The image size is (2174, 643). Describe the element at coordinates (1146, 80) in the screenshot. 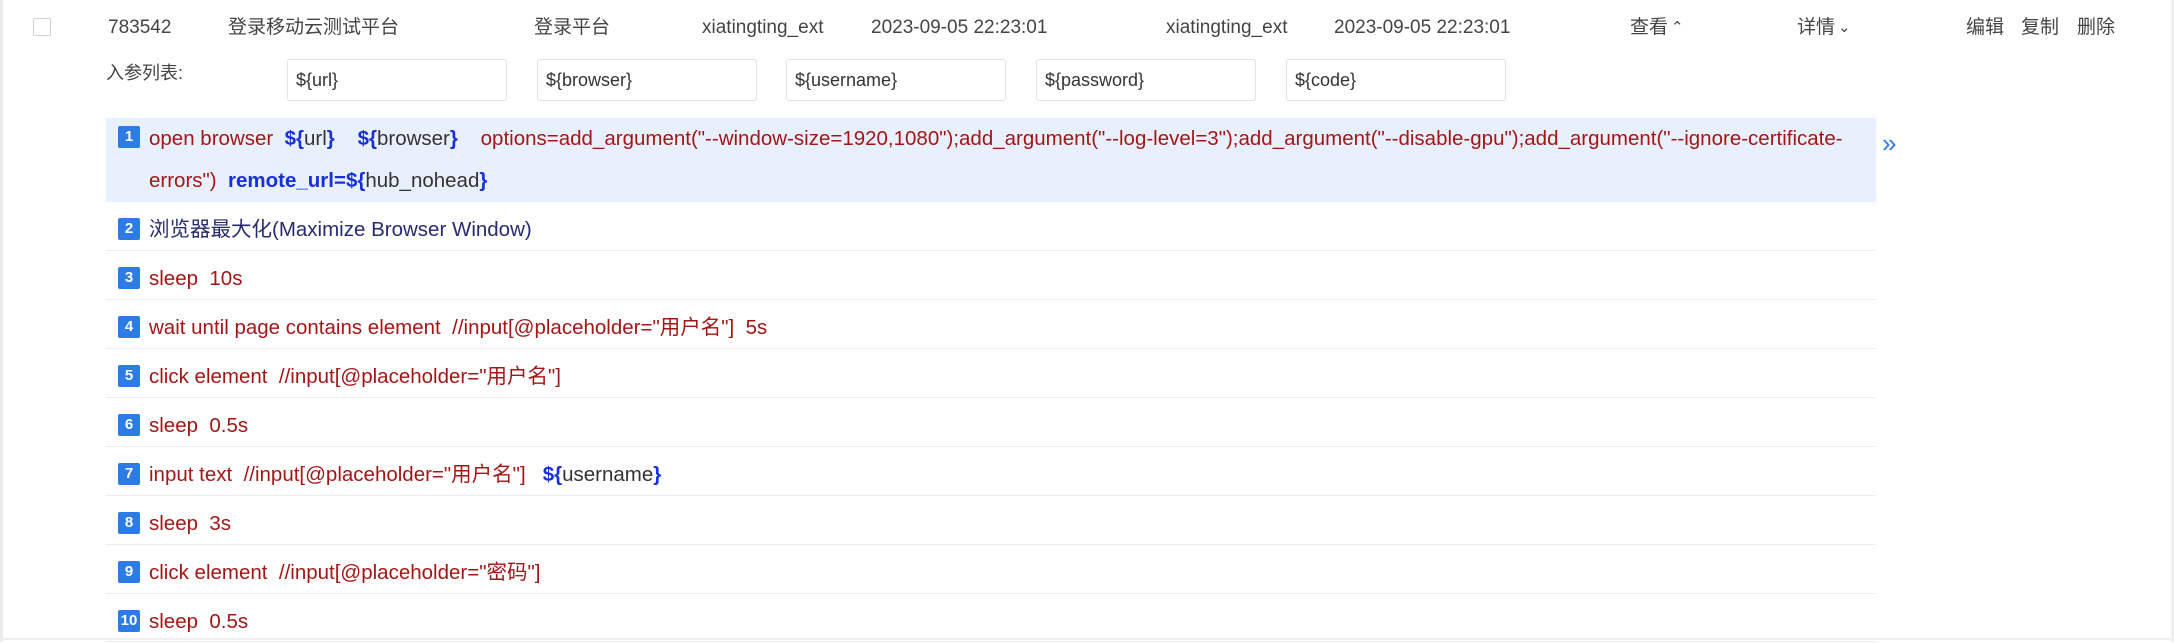

I see `param-field-password: ${password}` at that location.